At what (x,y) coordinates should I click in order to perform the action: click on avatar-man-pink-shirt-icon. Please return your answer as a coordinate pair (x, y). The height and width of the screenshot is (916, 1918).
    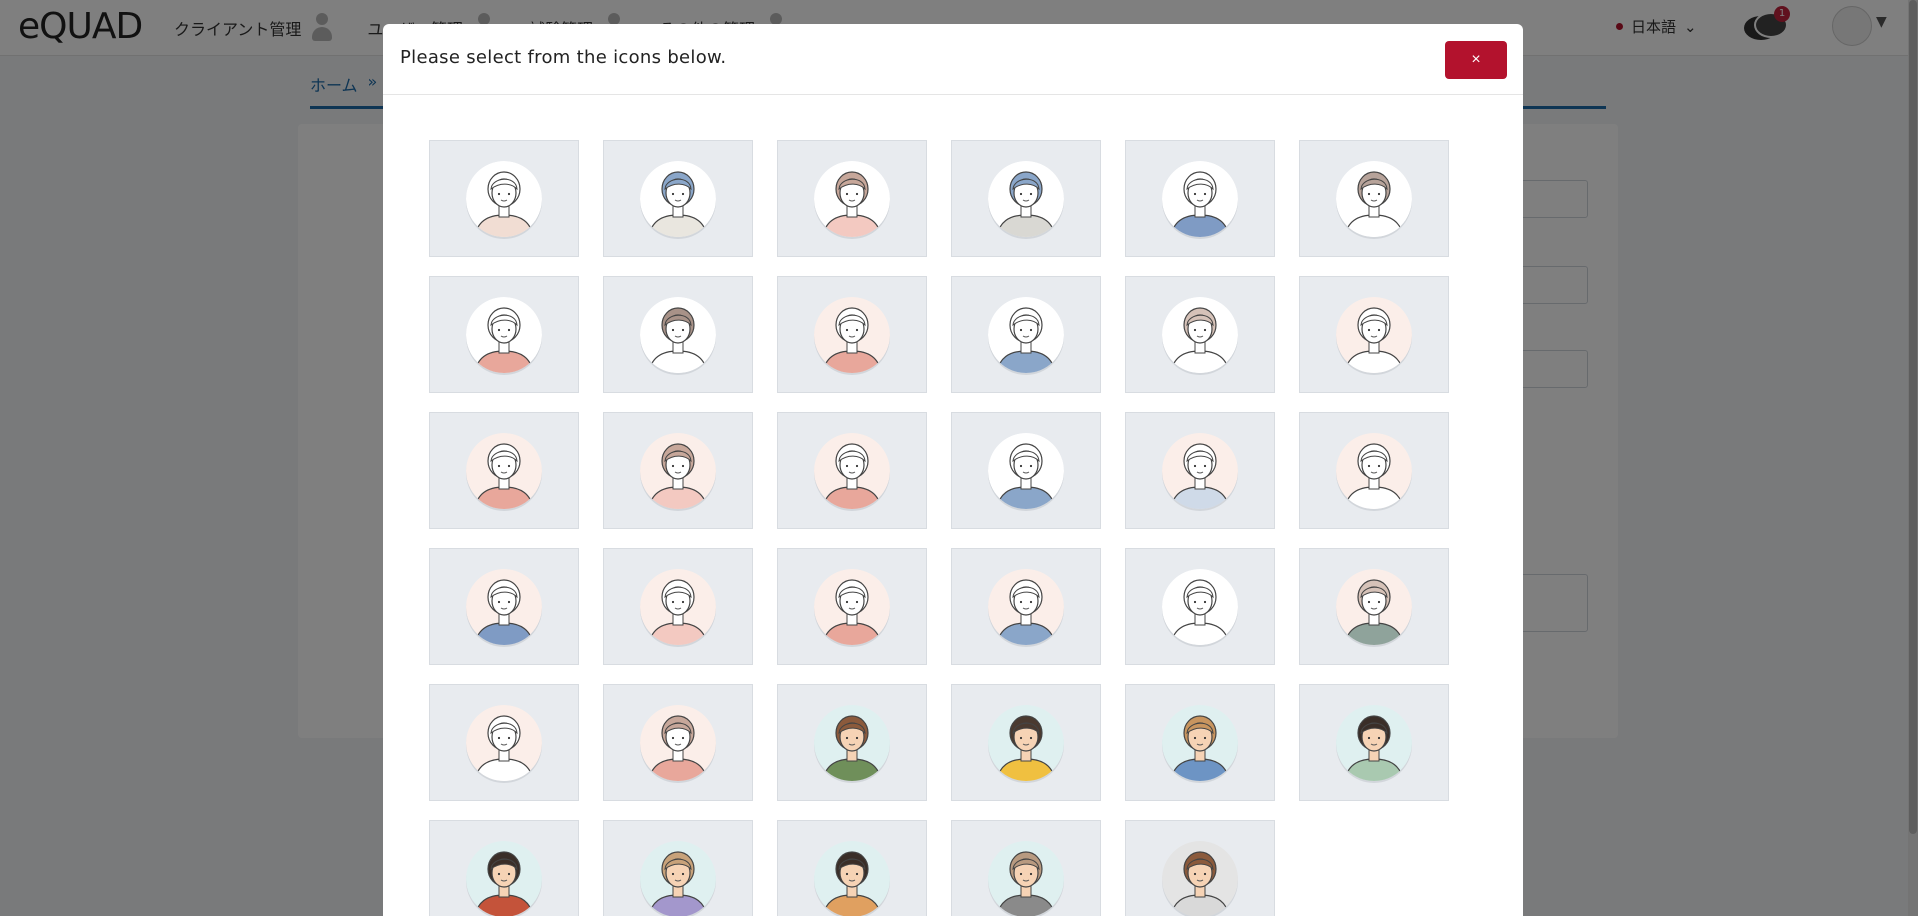
    Looking at the image, I should click on (678, 607).